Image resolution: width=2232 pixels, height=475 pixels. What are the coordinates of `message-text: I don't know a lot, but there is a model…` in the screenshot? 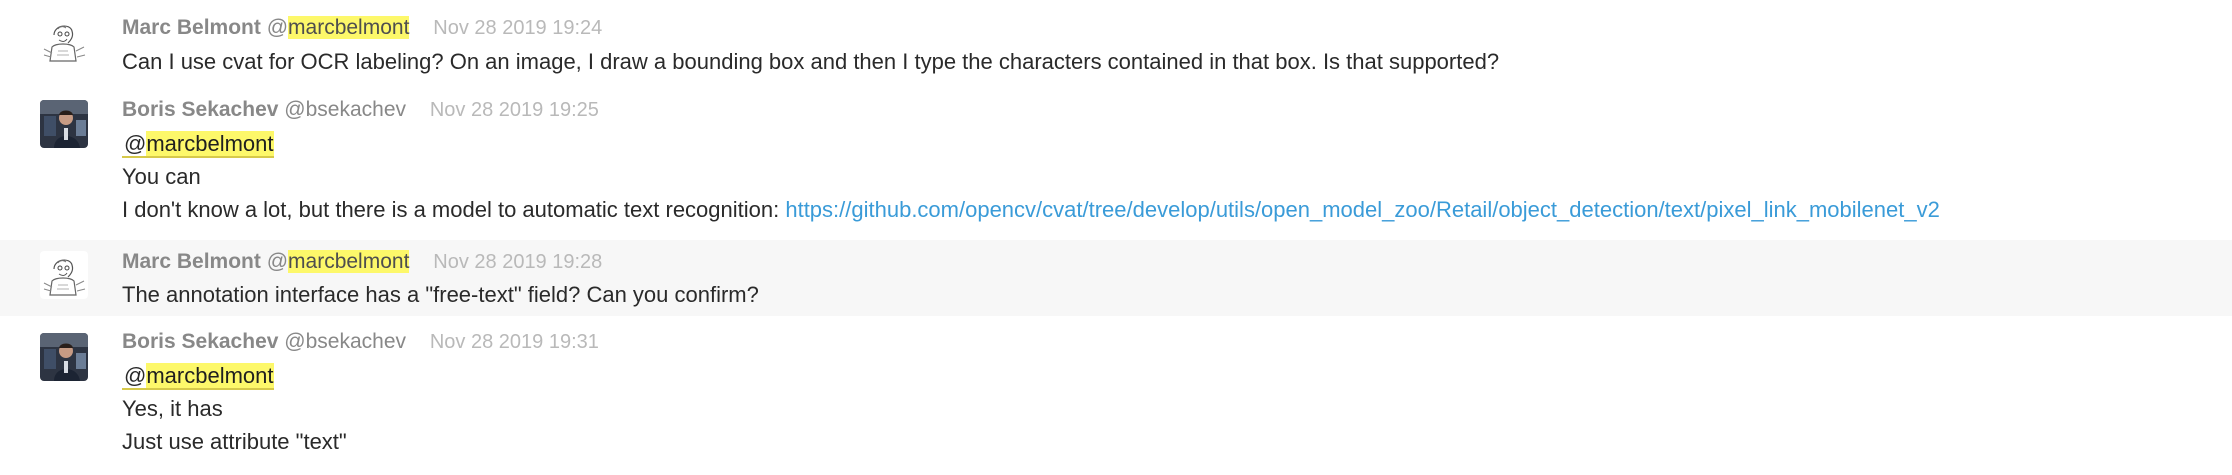 It's located at (454, 209).